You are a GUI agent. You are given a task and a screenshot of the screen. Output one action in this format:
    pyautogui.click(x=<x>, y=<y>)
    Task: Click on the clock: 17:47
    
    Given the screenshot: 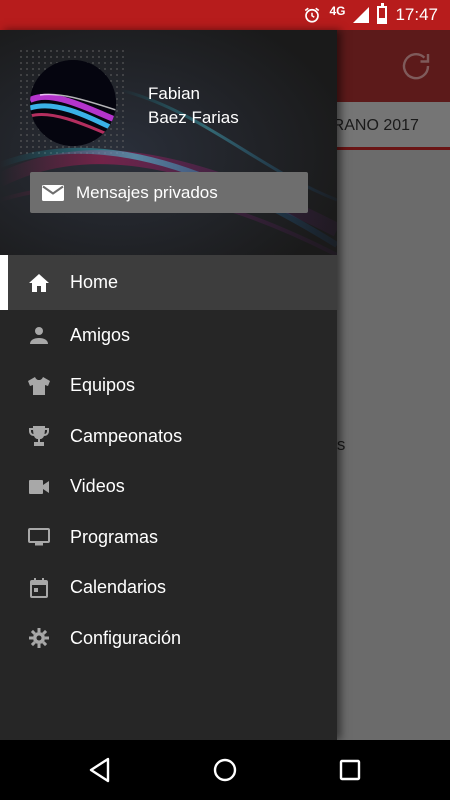 What is the action you would take?
    pyautogui.click(x=416, y=14)
    